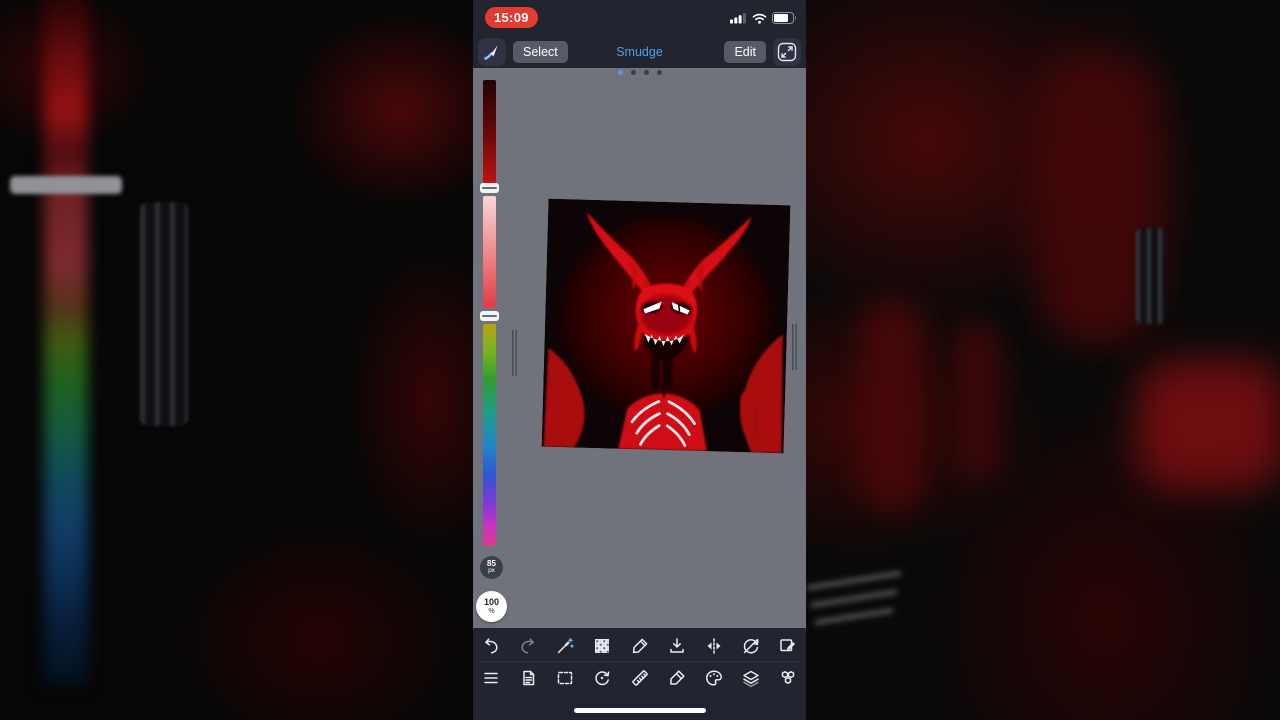  Describe the element at coordinates (795, 347) in the screenshot. I see `canvas-grip-right` at that location.